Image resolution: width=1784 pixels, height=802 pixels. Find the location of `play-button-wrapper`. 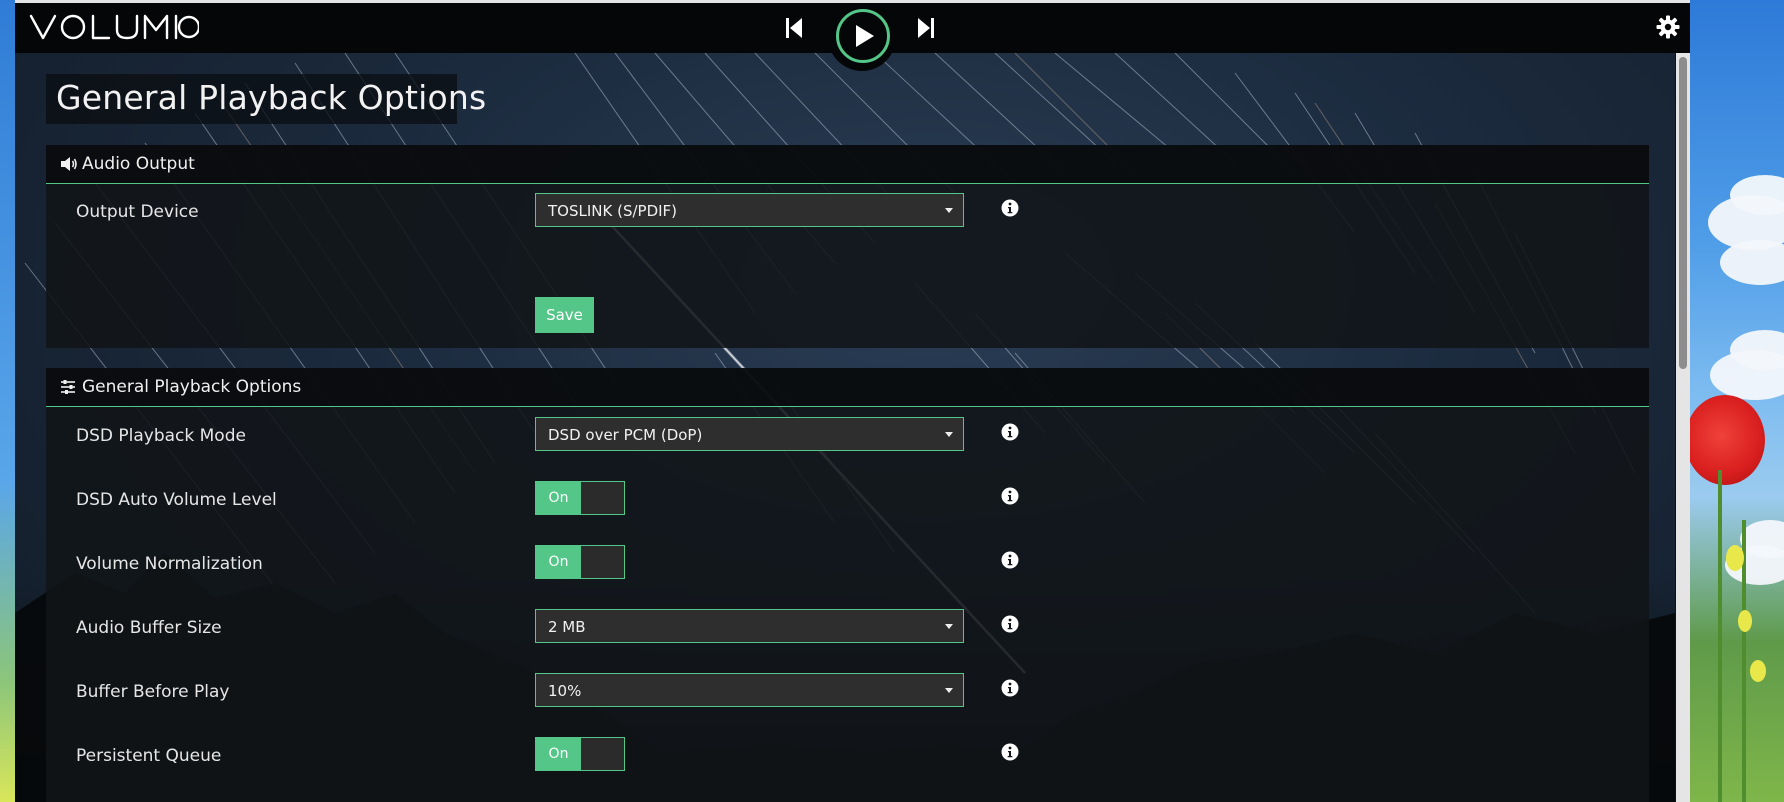

play-button-wrapper is located at coordinates (862, 37).